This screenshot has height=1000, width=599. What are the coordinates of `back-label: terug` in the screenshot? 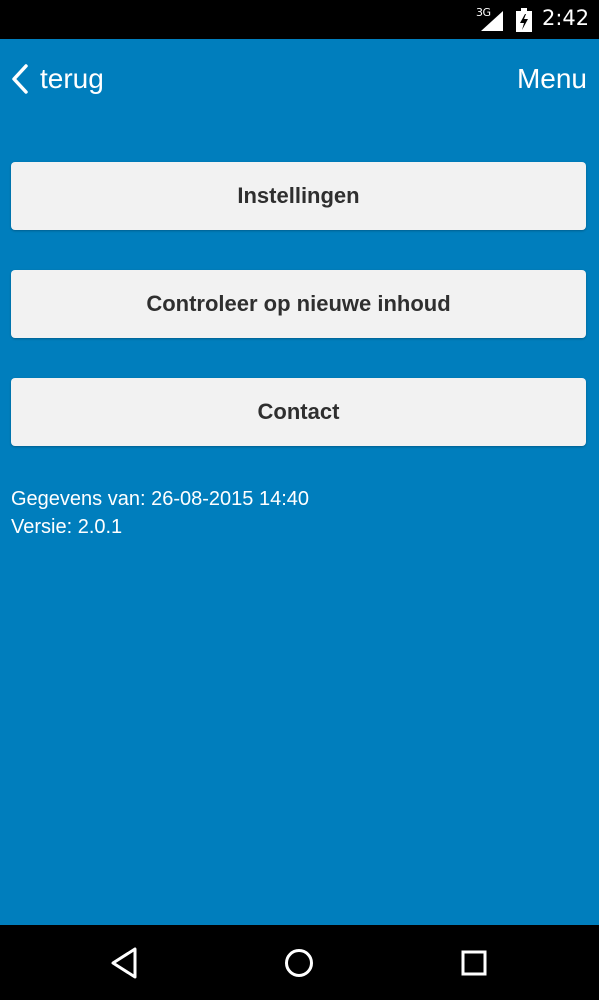 It's located at (72, 78).